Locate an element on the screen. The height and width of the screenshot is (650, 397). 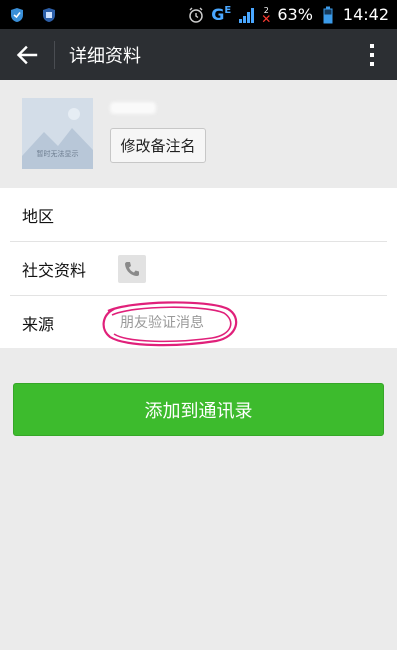
data-indicator-x: ✕ is located at coordinates (266, 18).